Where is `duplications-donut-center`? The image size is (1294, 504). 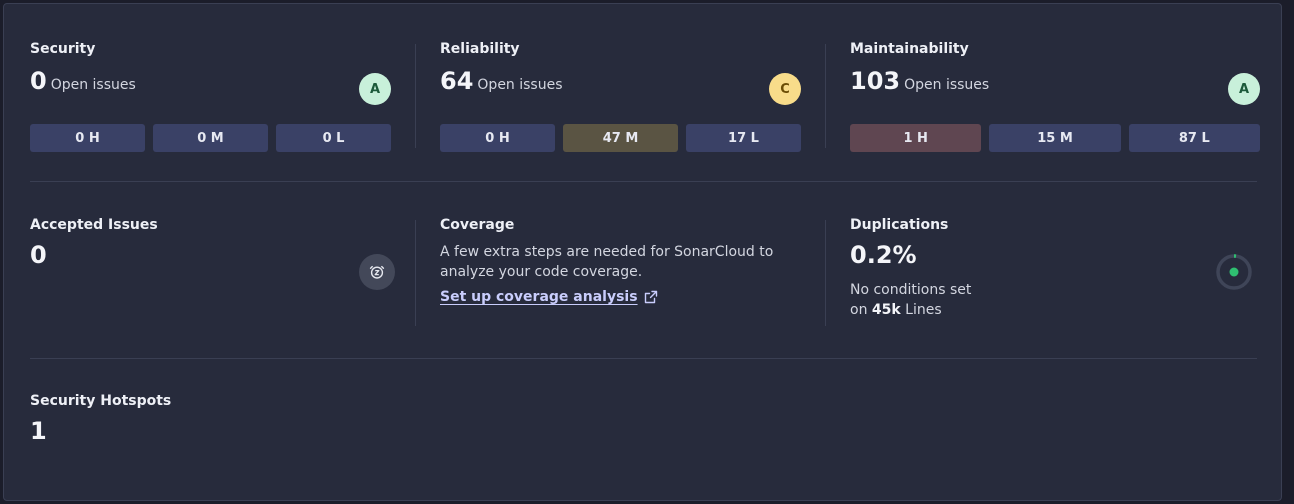
duplications-donut-center is located at coordinates (1234, 272).